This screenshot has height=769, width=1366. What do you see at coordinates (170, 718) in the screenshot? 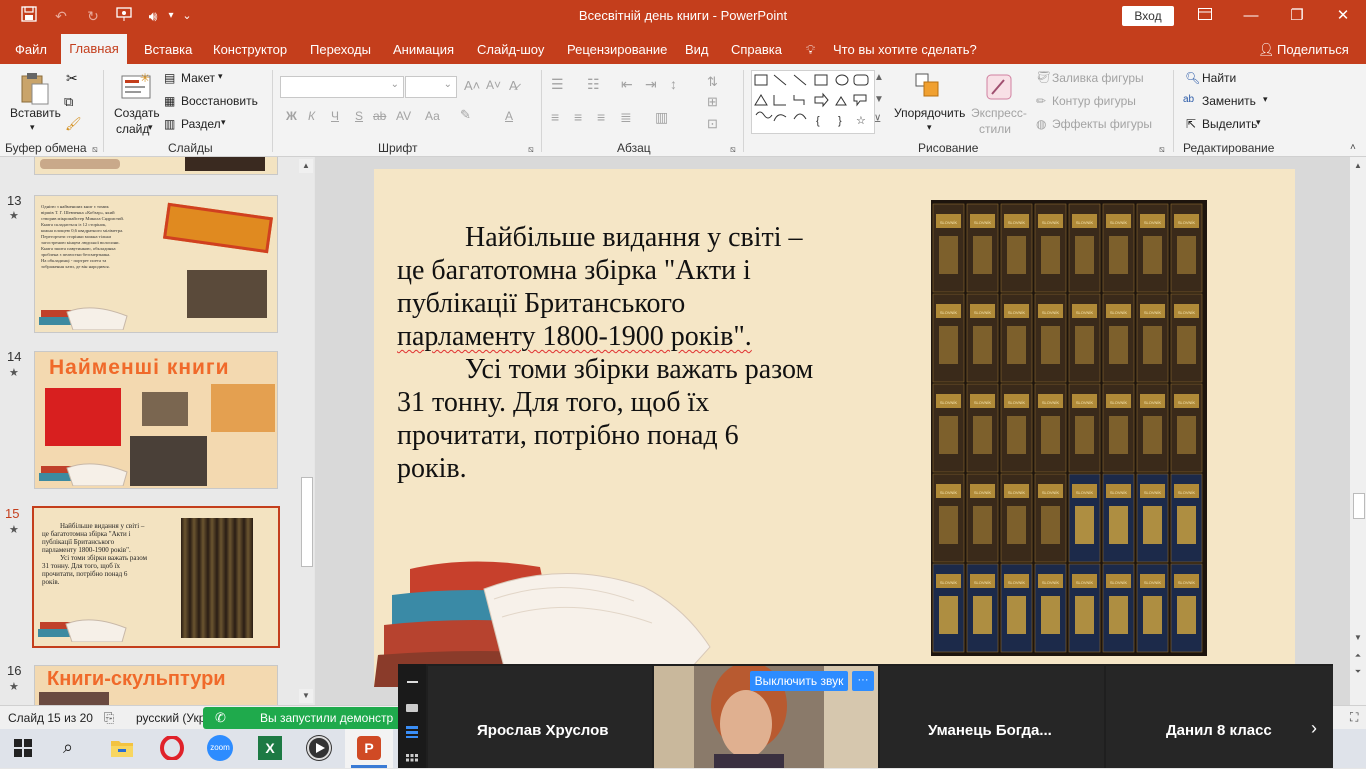
I see `language-indicator: русский (Укр` at bounding box center [170, 718].